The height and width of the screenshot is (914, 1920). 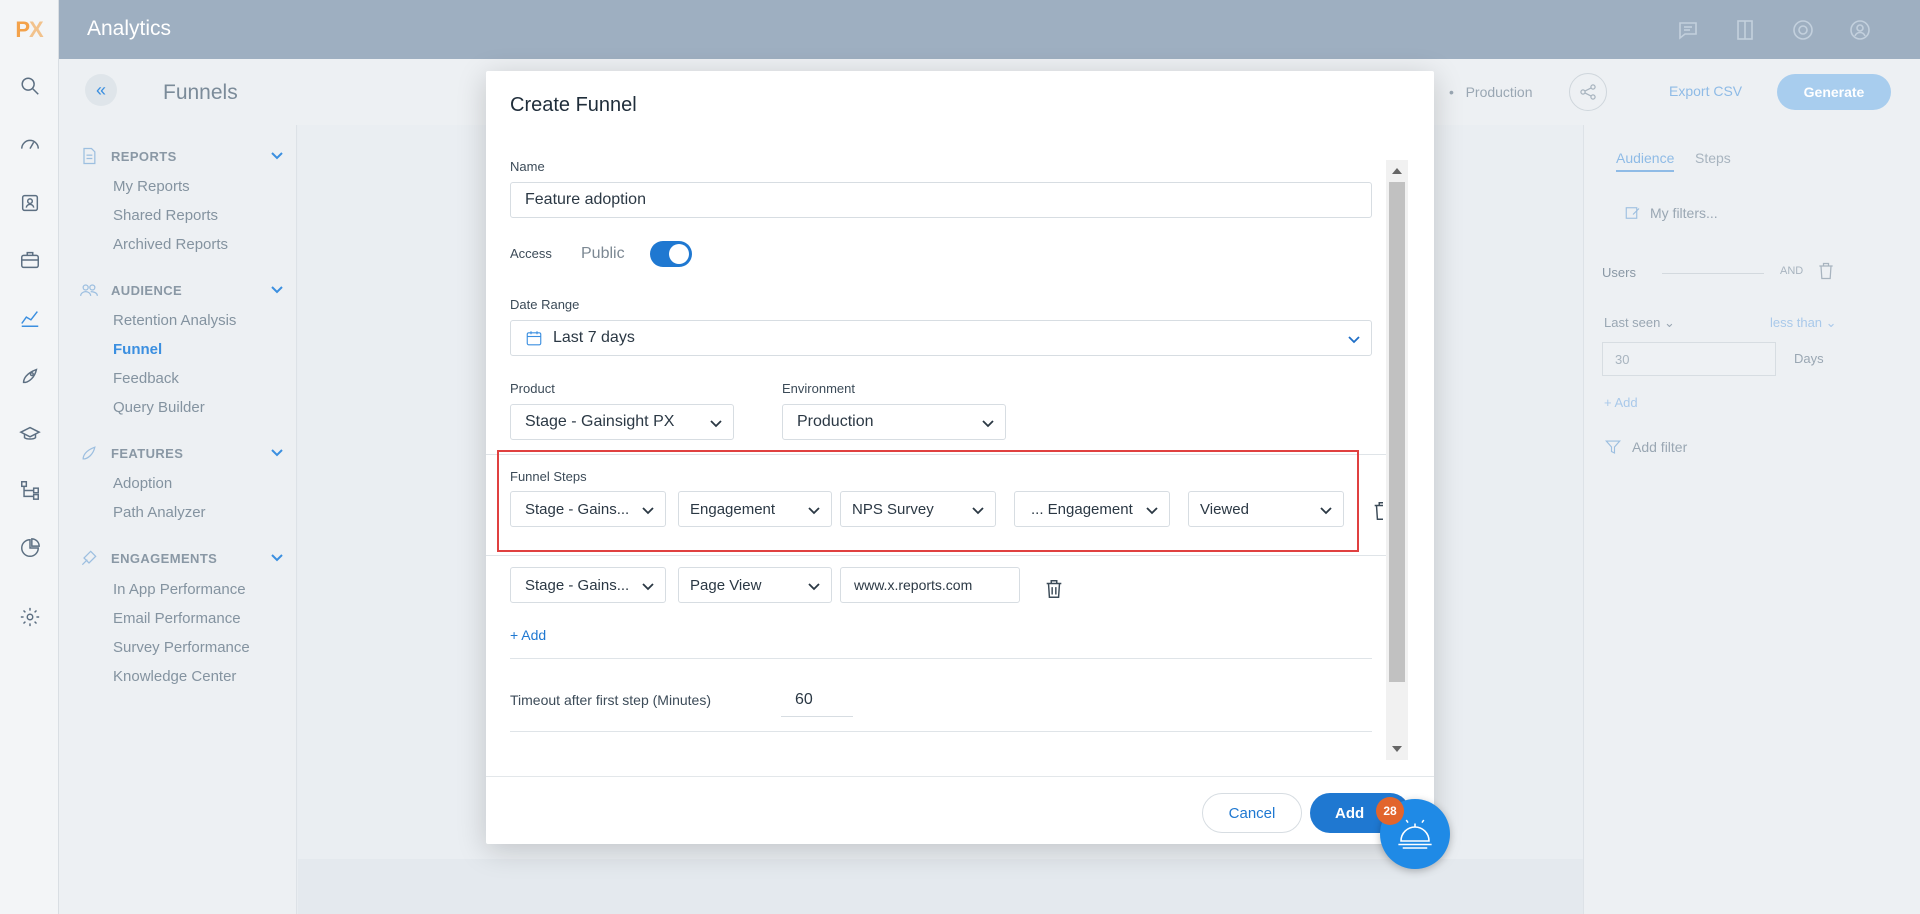 What do you see at coordinates (1621, 402) in the screenshot?
I see `add-condition-link: + Add` at bounding box center [1621, 402].